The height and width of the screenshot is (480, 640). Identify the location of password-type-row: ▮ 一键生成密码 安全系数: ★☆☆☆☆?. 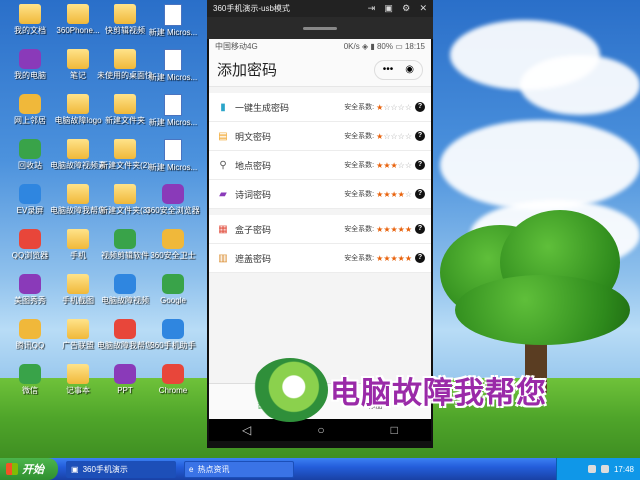
(320, 107).